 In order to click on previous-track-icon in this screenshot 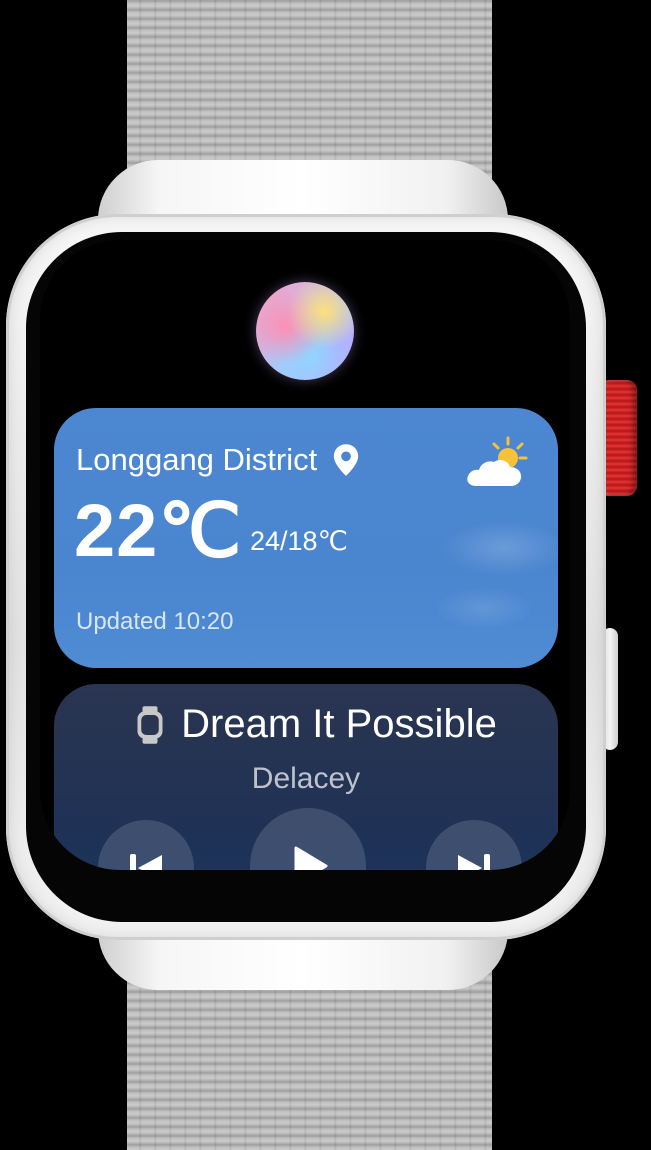, I will do `click(146, 862)`.